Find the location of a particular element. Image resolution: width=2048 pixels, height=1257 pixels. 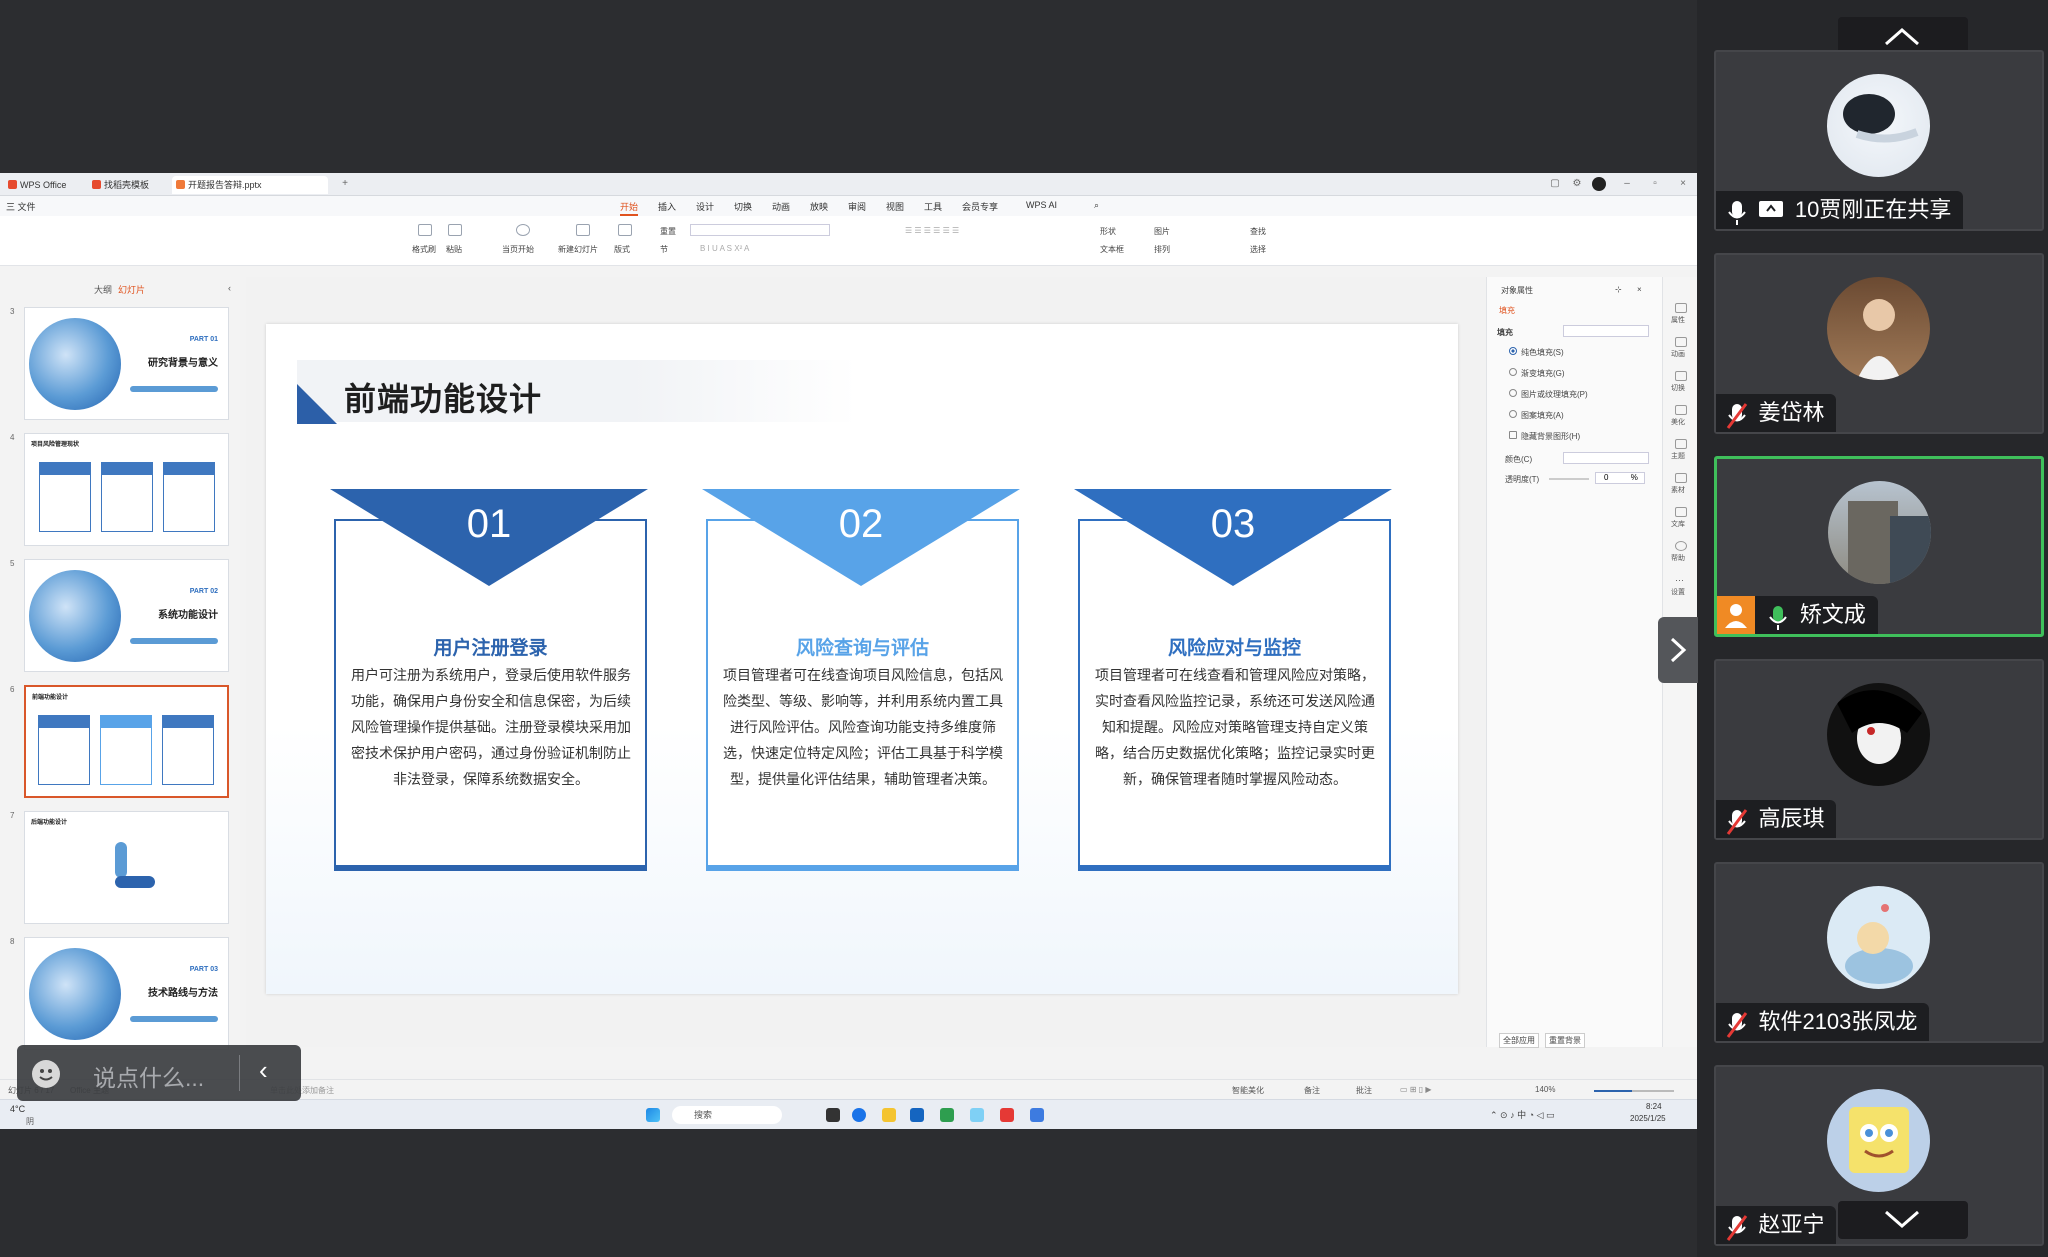

transparency-slider is located at coordinates (1569, 479).